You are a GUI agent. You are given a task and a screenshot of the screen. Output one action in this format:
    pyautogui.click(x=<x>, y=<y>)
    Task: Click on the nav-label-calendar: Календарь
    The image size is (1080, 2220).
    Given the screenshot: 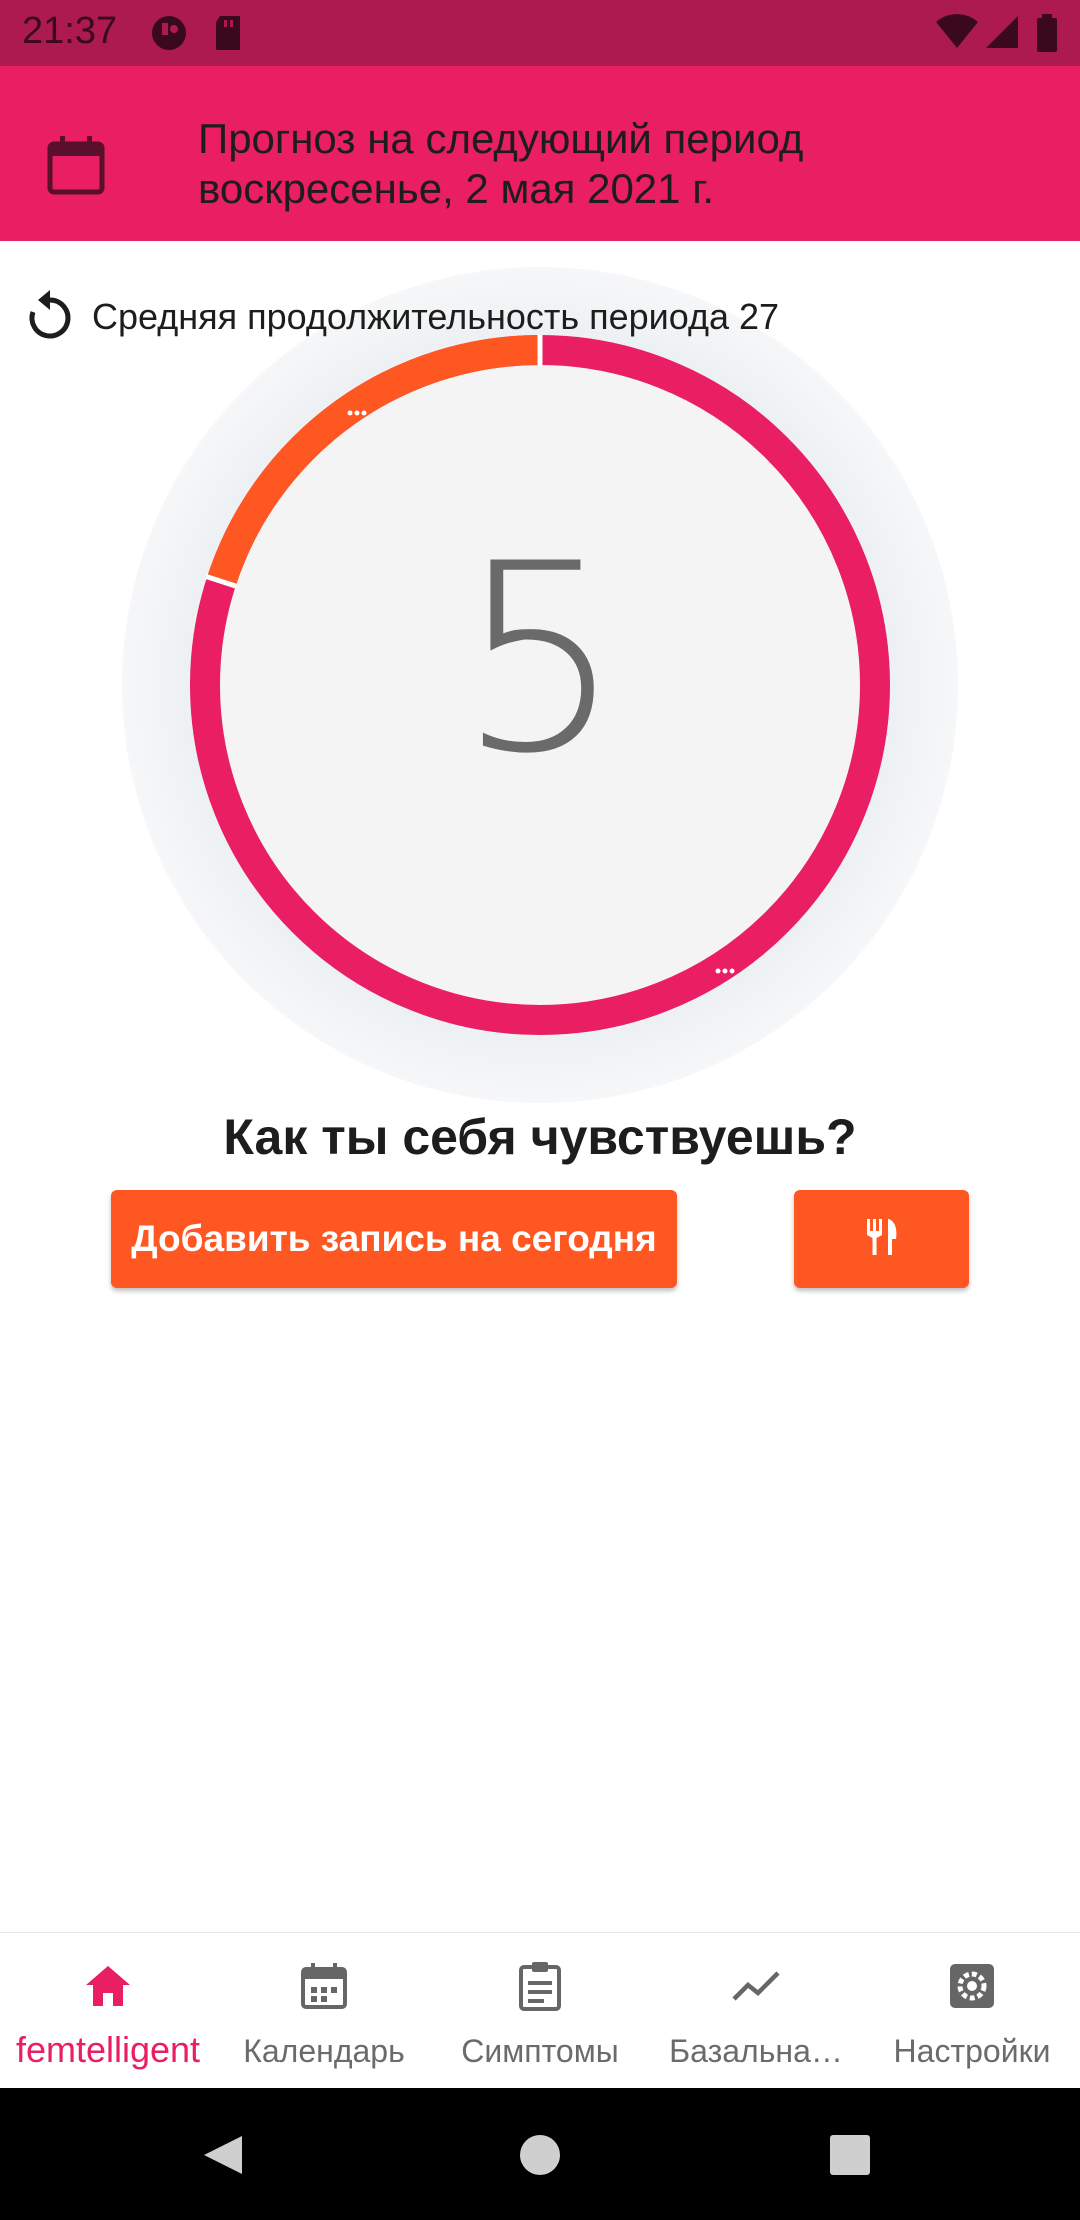 What is the action you would take?
    pyautogui.click(x=324, y=2051)
    